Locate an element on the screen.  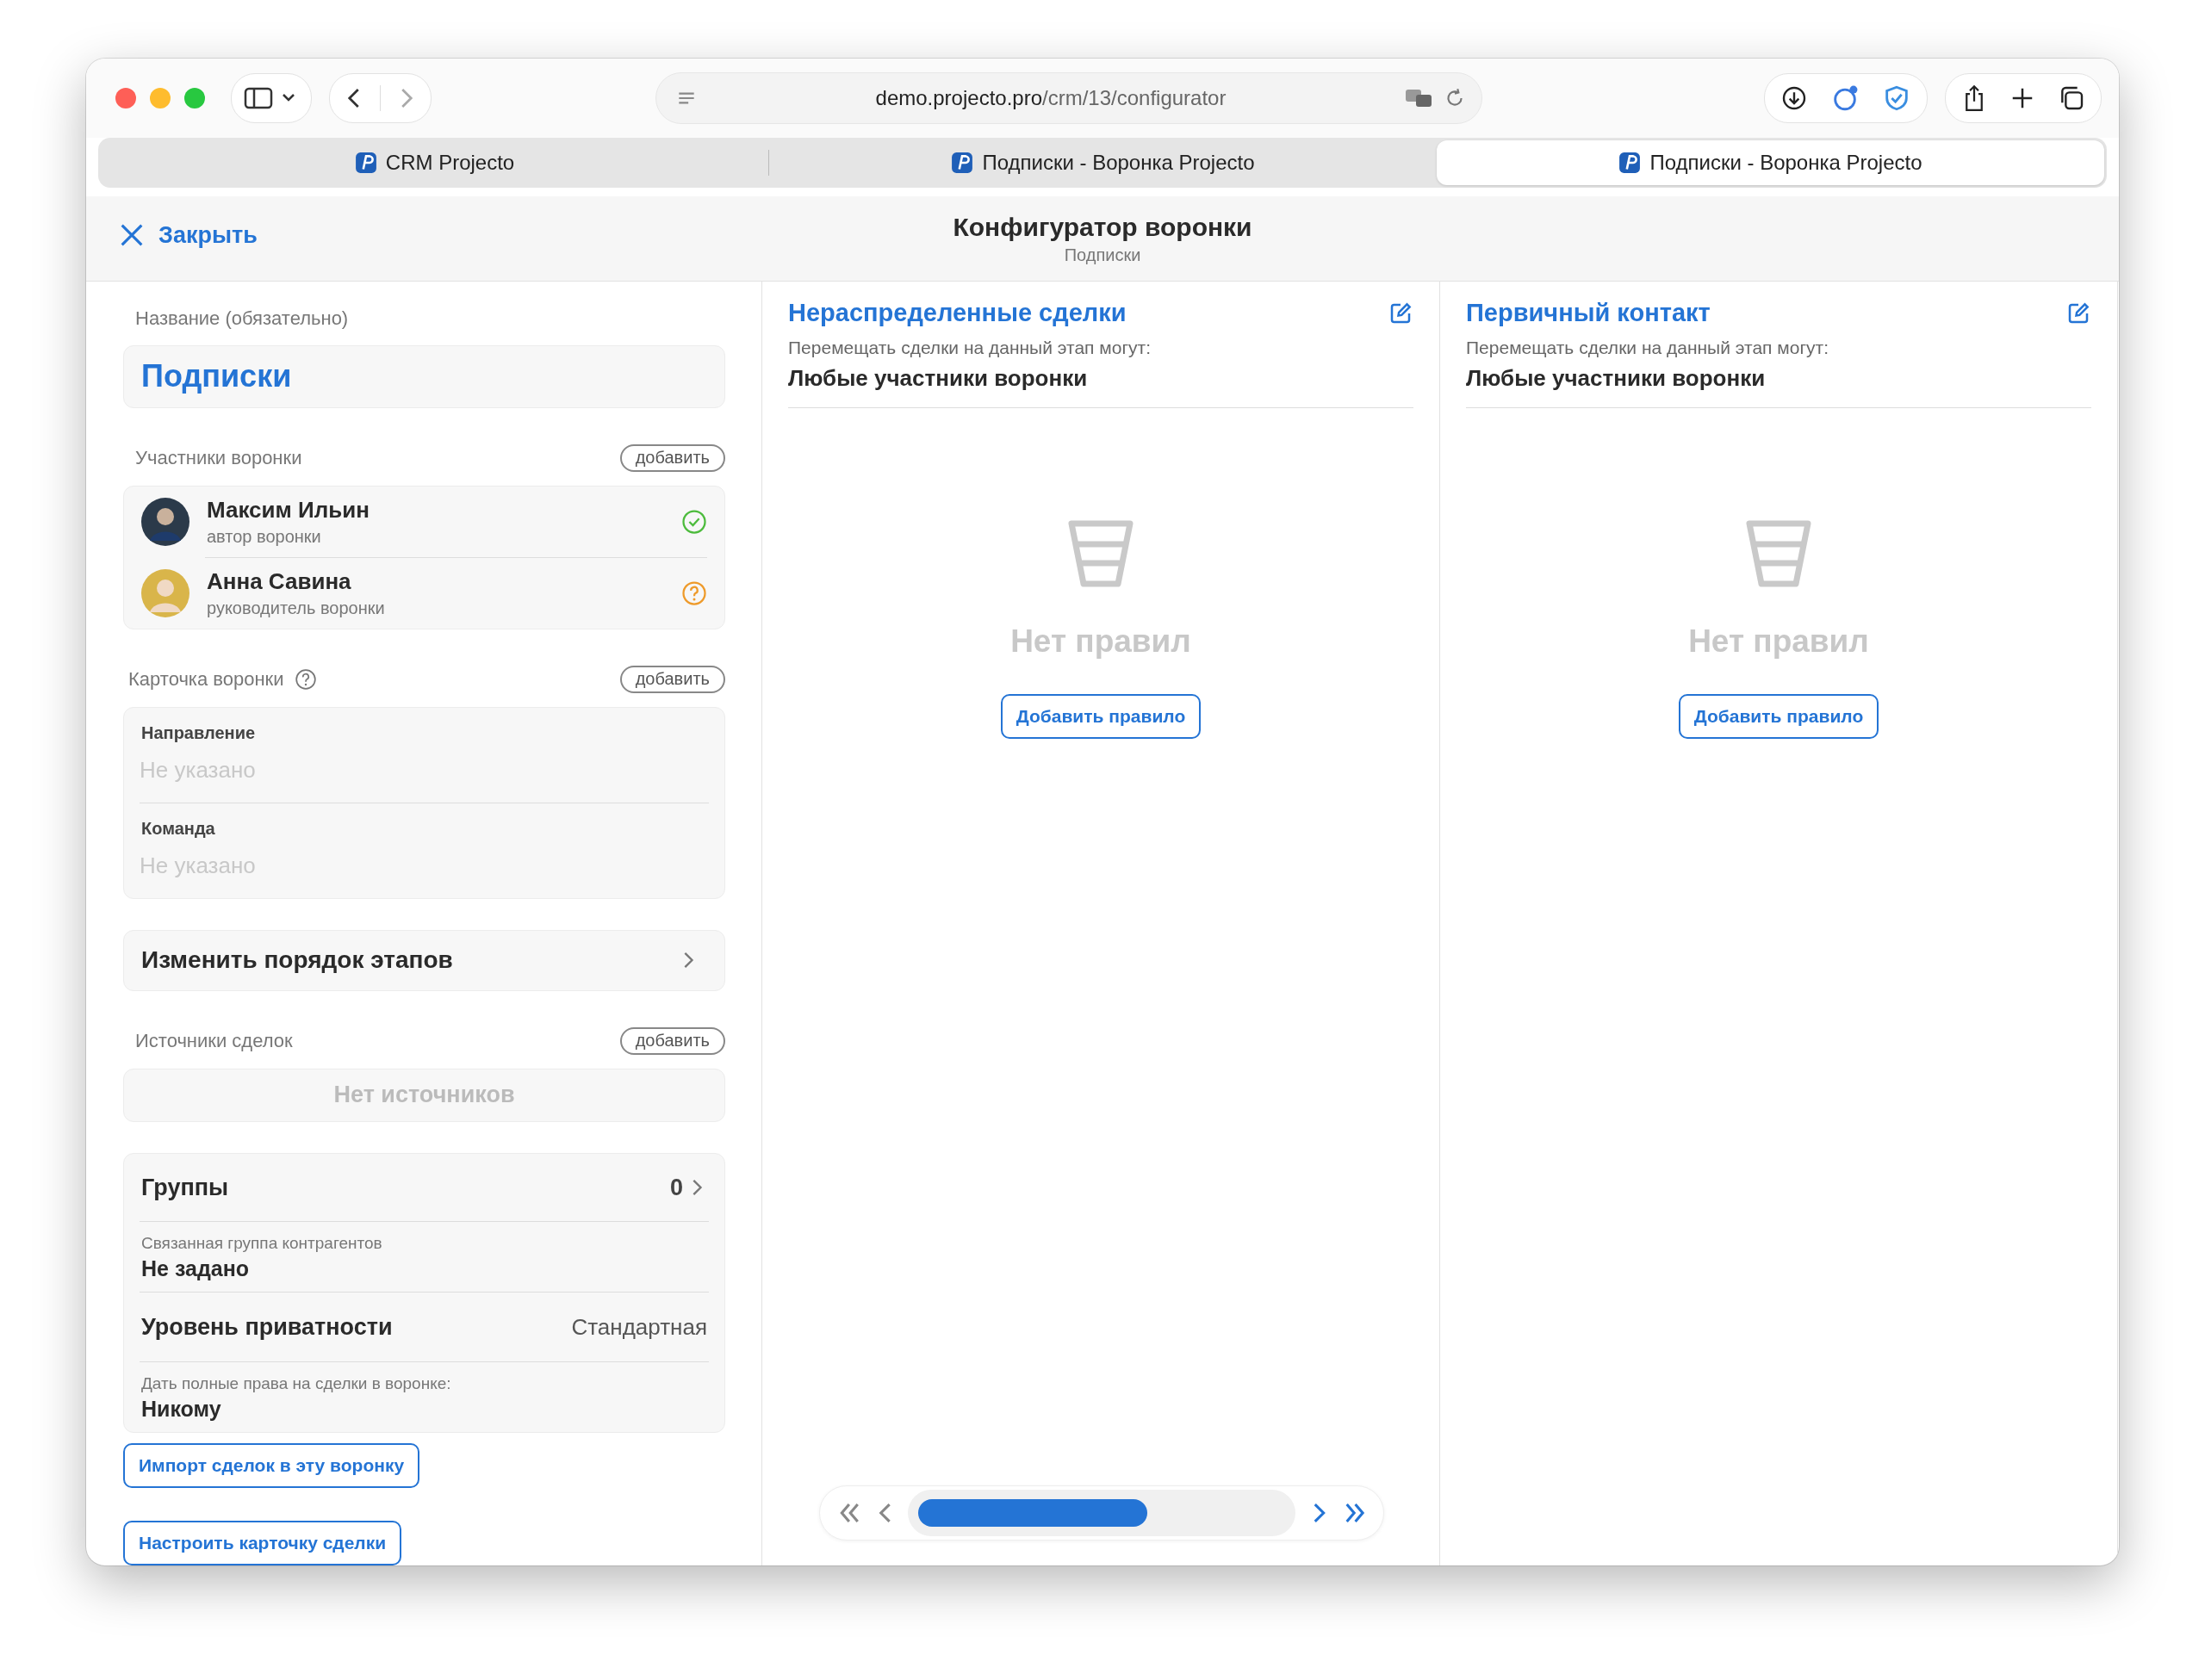
setting-value: Никому is located at coordinates (181, 1410).